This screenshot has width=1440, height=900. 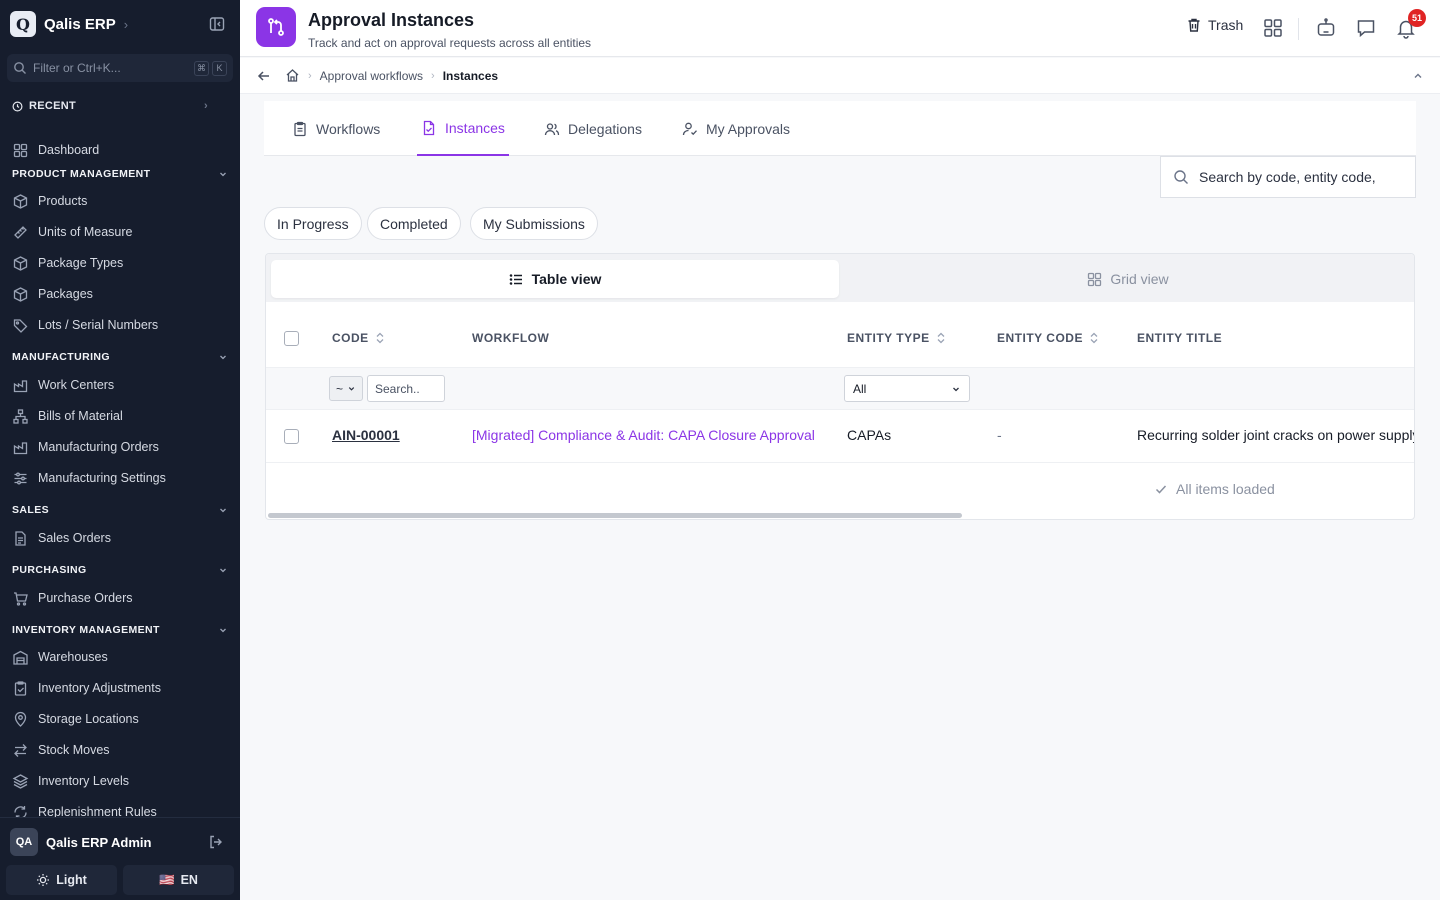 What do you see at coordinates (371, 76) in the screenshot?
I see `breadcrumb-approval-workflows: Approval workflows` at bounding box center [371, 76].